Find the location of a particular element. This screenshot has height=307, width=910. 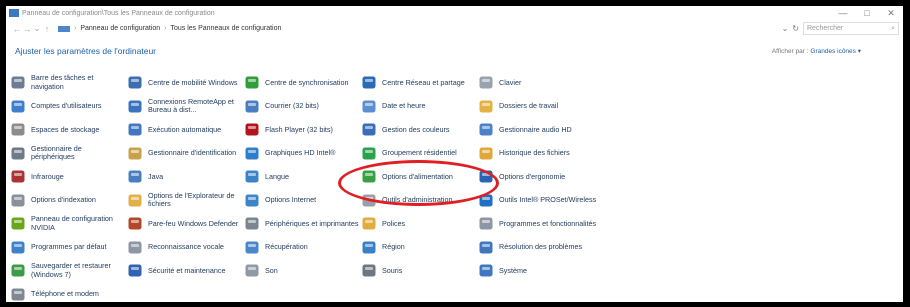

cp-item: Options d'alimentation is located at coordinates (419, 177).